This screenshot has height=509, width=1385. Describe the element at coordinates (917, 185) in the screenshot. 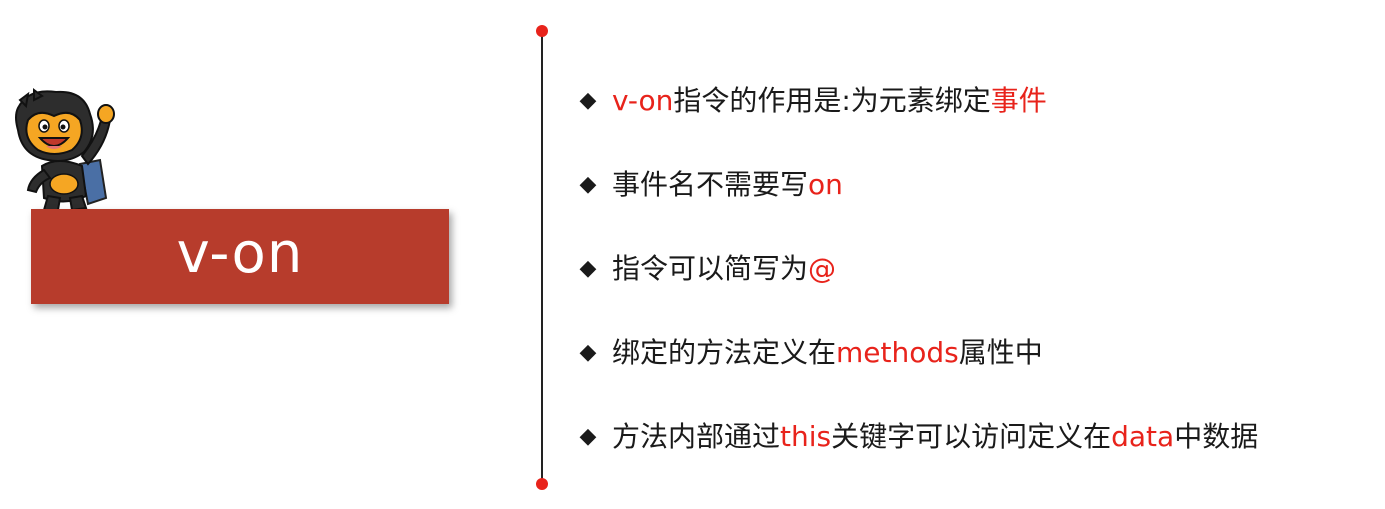

I see `bullet-item: ◆ 事件名不需要写 on` at that location.